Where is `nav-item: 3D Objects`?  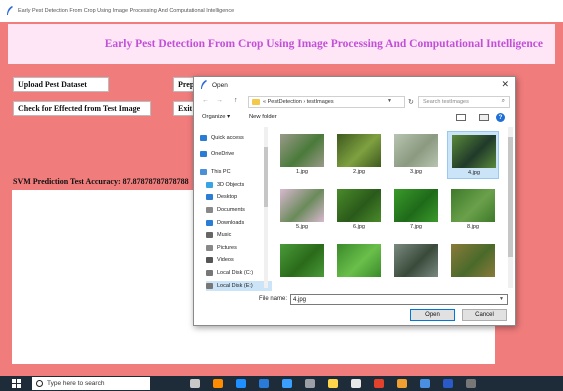
nav-item: 3D Objects is located at coordinates (225, 185).